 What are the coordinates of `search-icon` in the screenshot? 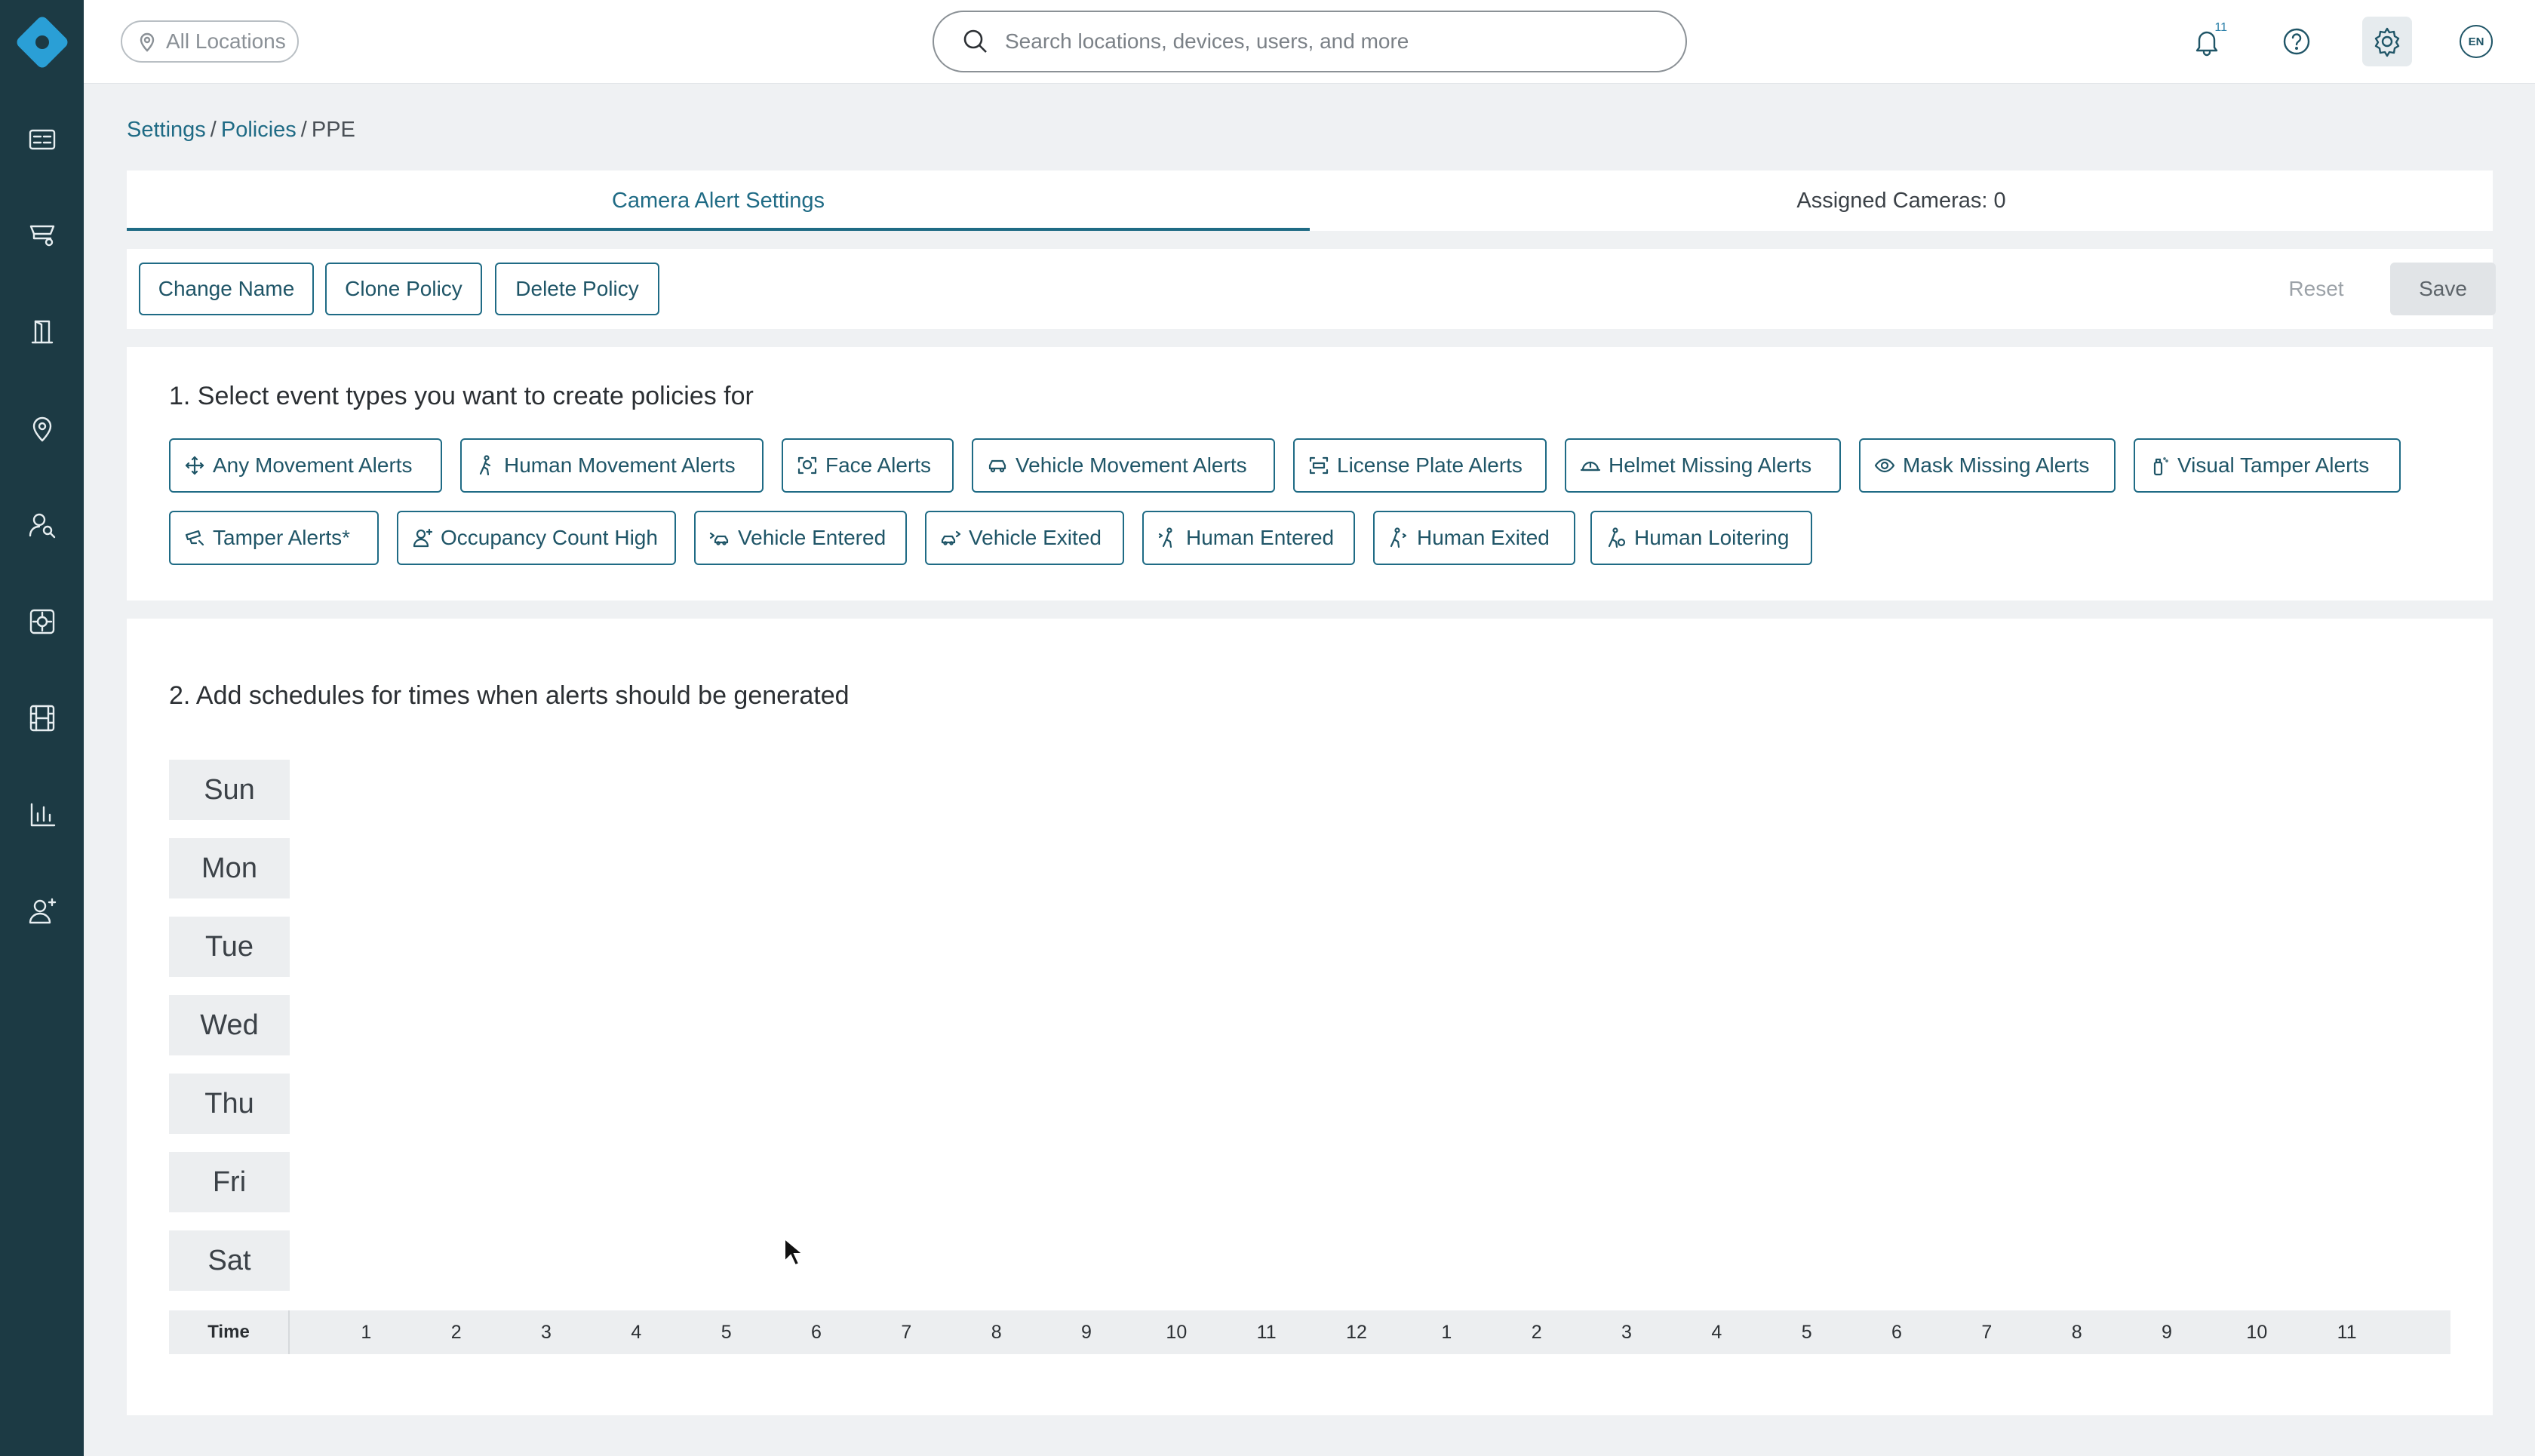 It's located at (975, 41).